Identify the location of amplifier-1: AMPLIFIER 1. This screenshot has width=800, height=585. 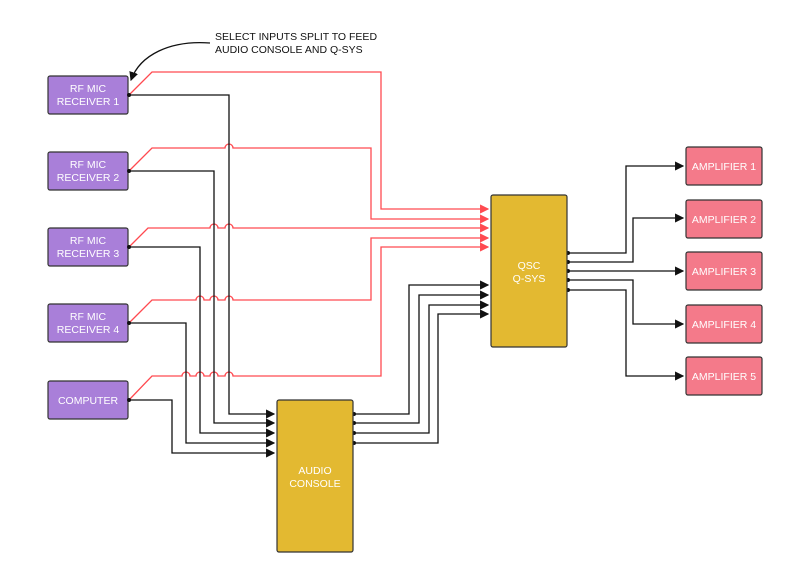
(724, 166).